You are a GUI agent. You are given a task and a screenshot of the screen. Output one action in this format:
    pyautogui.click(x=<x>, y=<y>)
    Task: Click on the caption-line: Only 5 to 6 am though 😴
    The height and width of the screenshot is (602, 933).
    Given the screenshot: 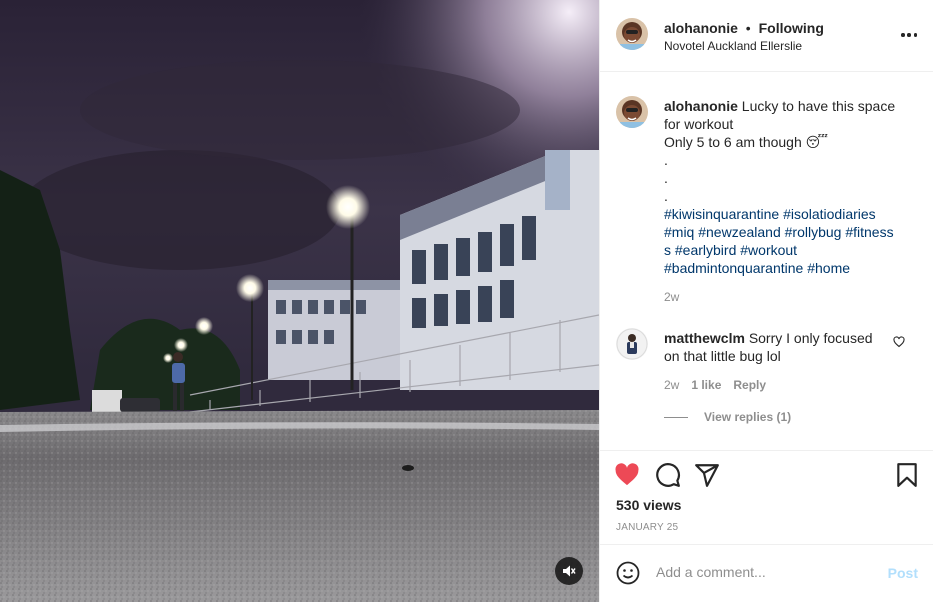 What is the action you would take?
    pyautogui.click(x=746, y=142)
    